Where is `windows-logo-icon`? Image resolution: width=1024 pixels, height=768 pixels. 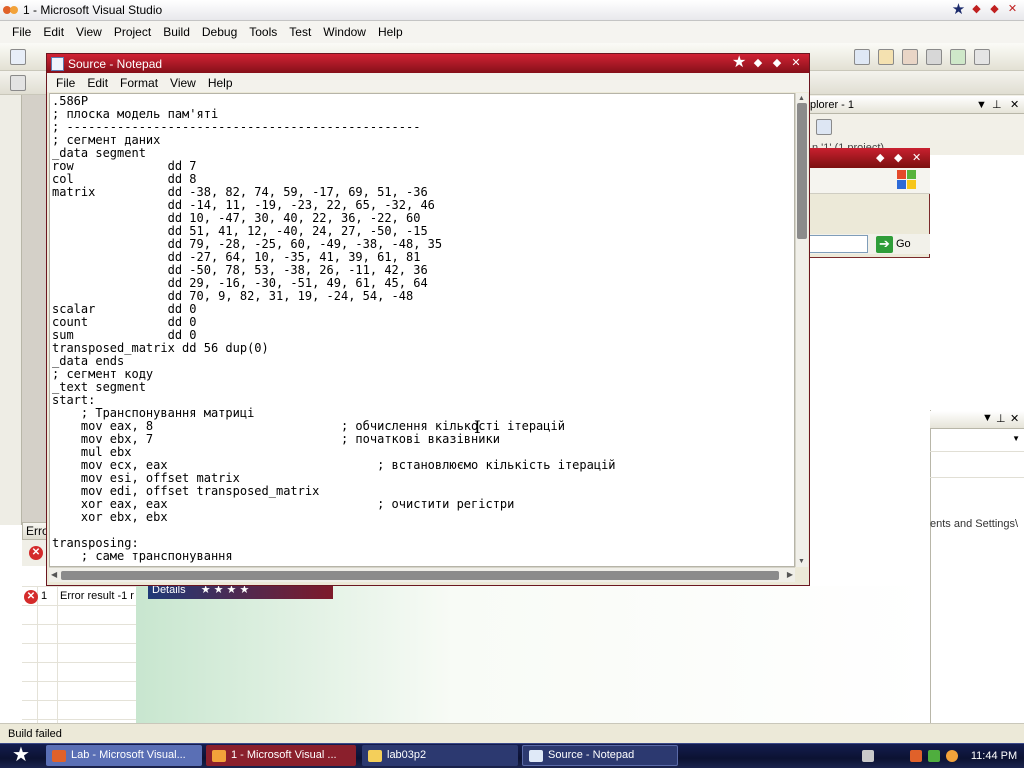 windows-logo-icon is located at coordinates (907, 180).